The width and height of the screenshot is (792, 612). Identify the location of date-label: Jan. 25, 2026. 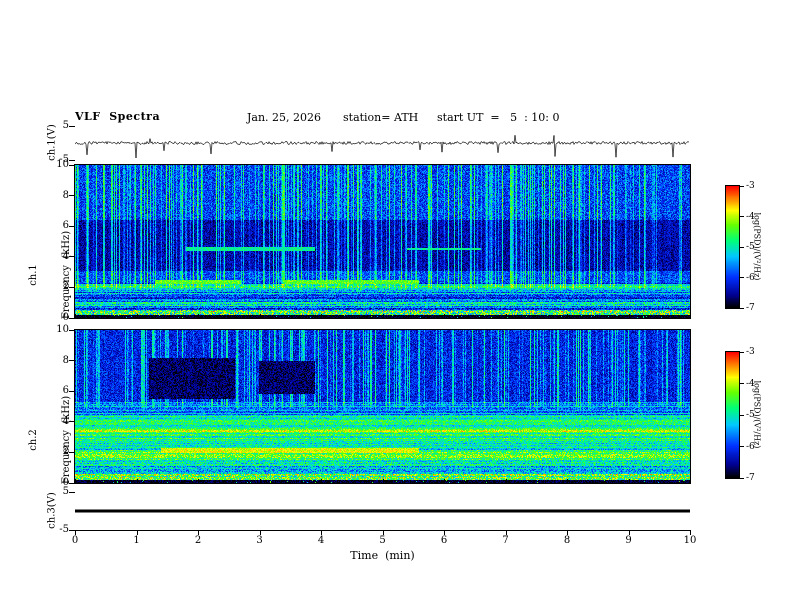
(284, 117).